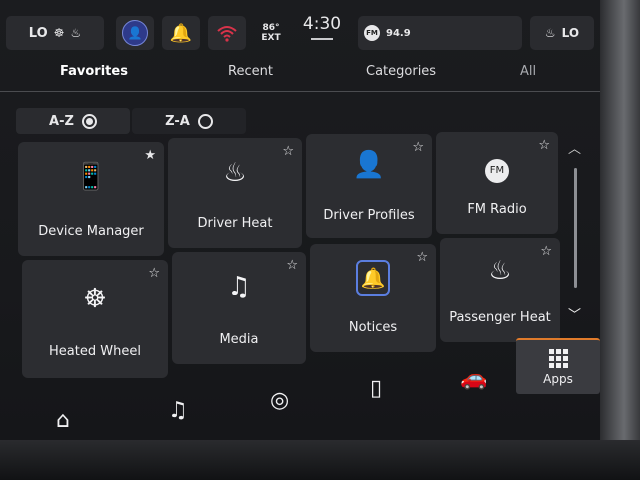  What do you see at coordinates (369, 165) in the screenshot?
I see `person-icon: 👤` at bounding box center [369, 165].